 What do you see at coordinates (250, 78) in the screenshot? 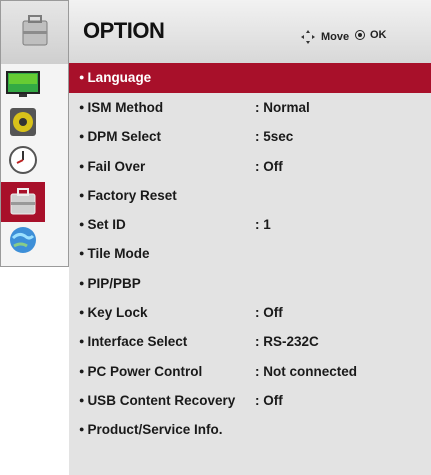
I see `option-item-language: ● Language` at bounding box center [250, 78].